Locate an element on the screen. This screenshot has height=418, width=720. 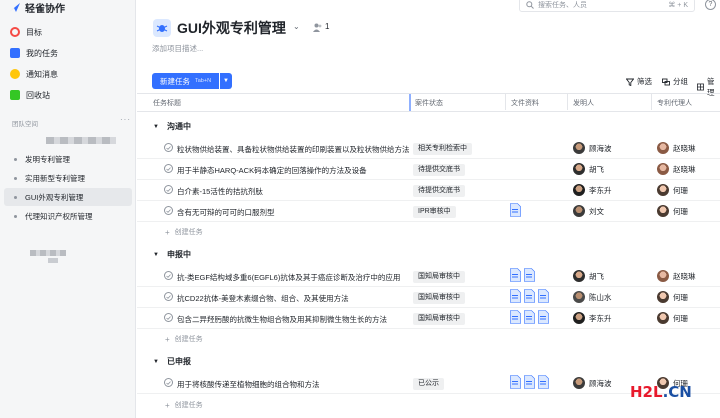
manage-button: 管理 is located at coordinates (708, 87).